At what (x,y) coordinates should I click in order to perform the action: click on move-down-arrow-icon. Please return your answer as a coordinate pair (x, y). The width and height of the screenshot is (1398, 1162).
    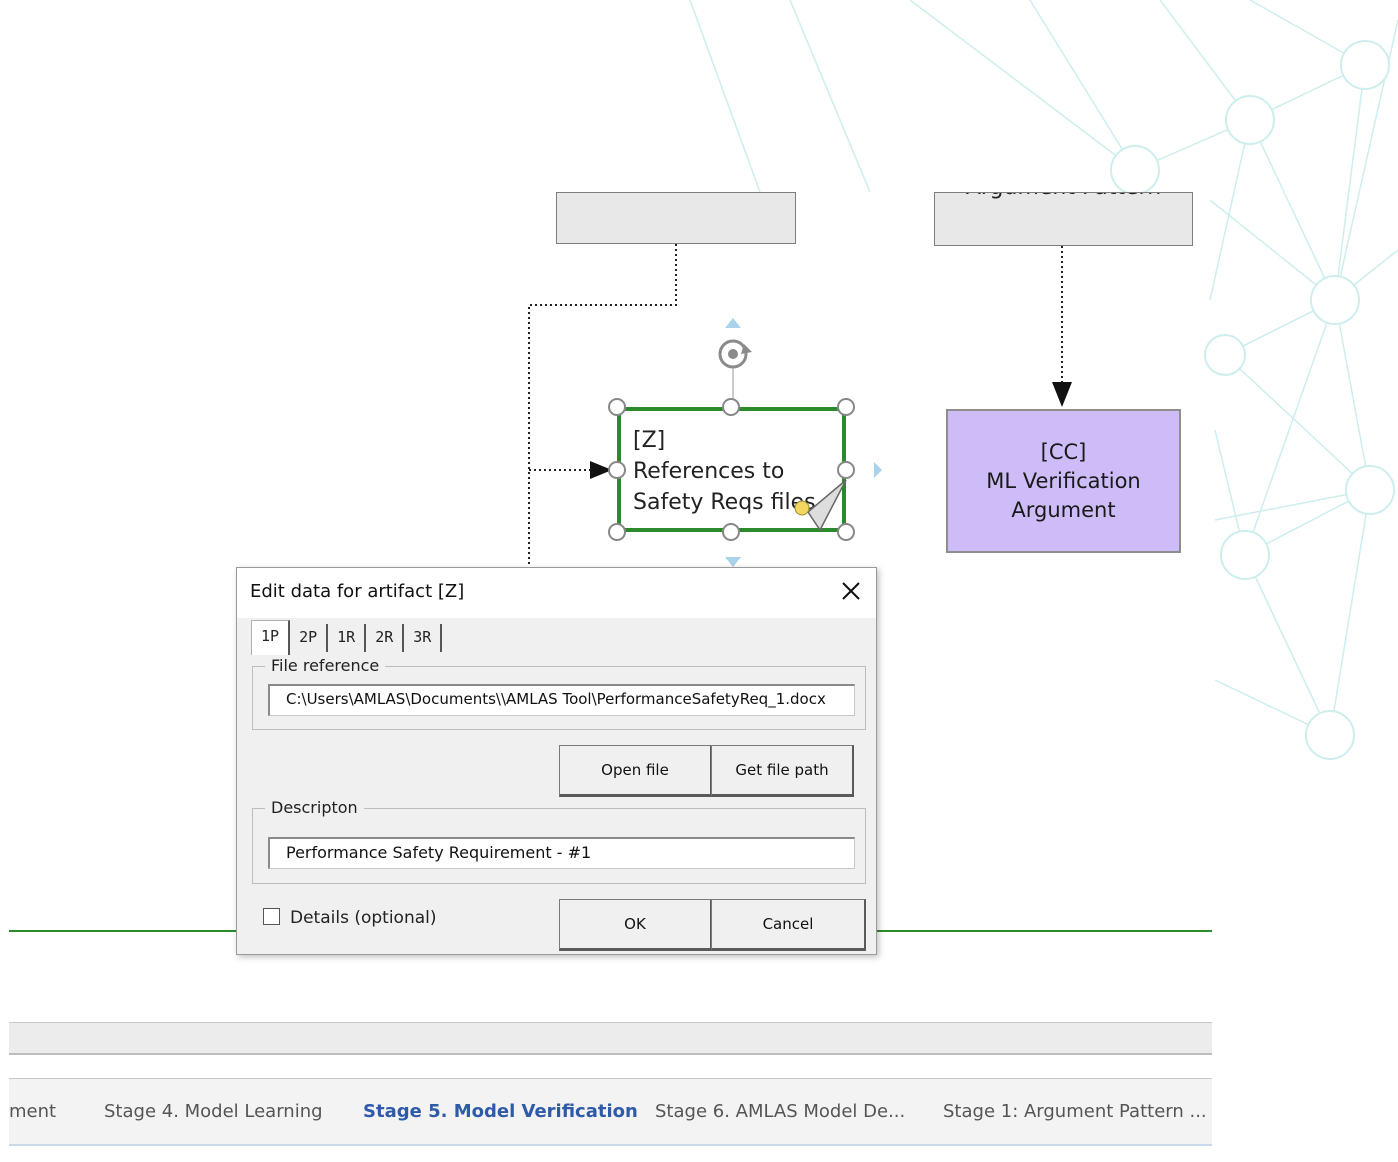
    Looking at the image, I should click on (733, 562).